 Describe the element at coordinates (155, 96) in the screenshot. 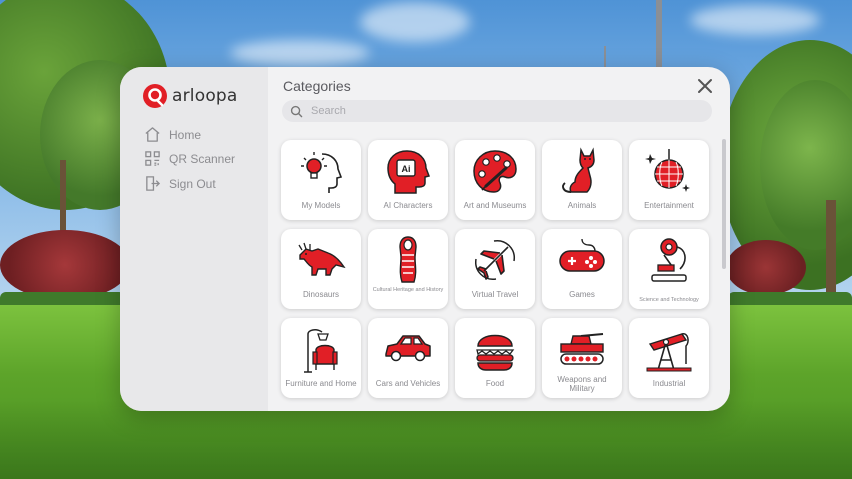

I see `arloopa-logo-icon` at that location.